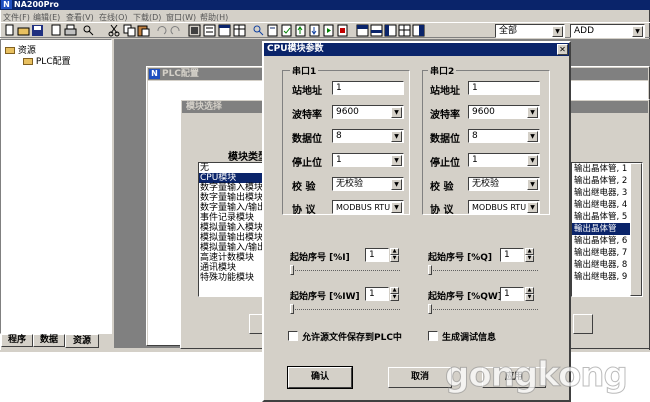 This screenshot has width=650, height=402. I want to click on port1-title: 串口1, so click(304, 70).